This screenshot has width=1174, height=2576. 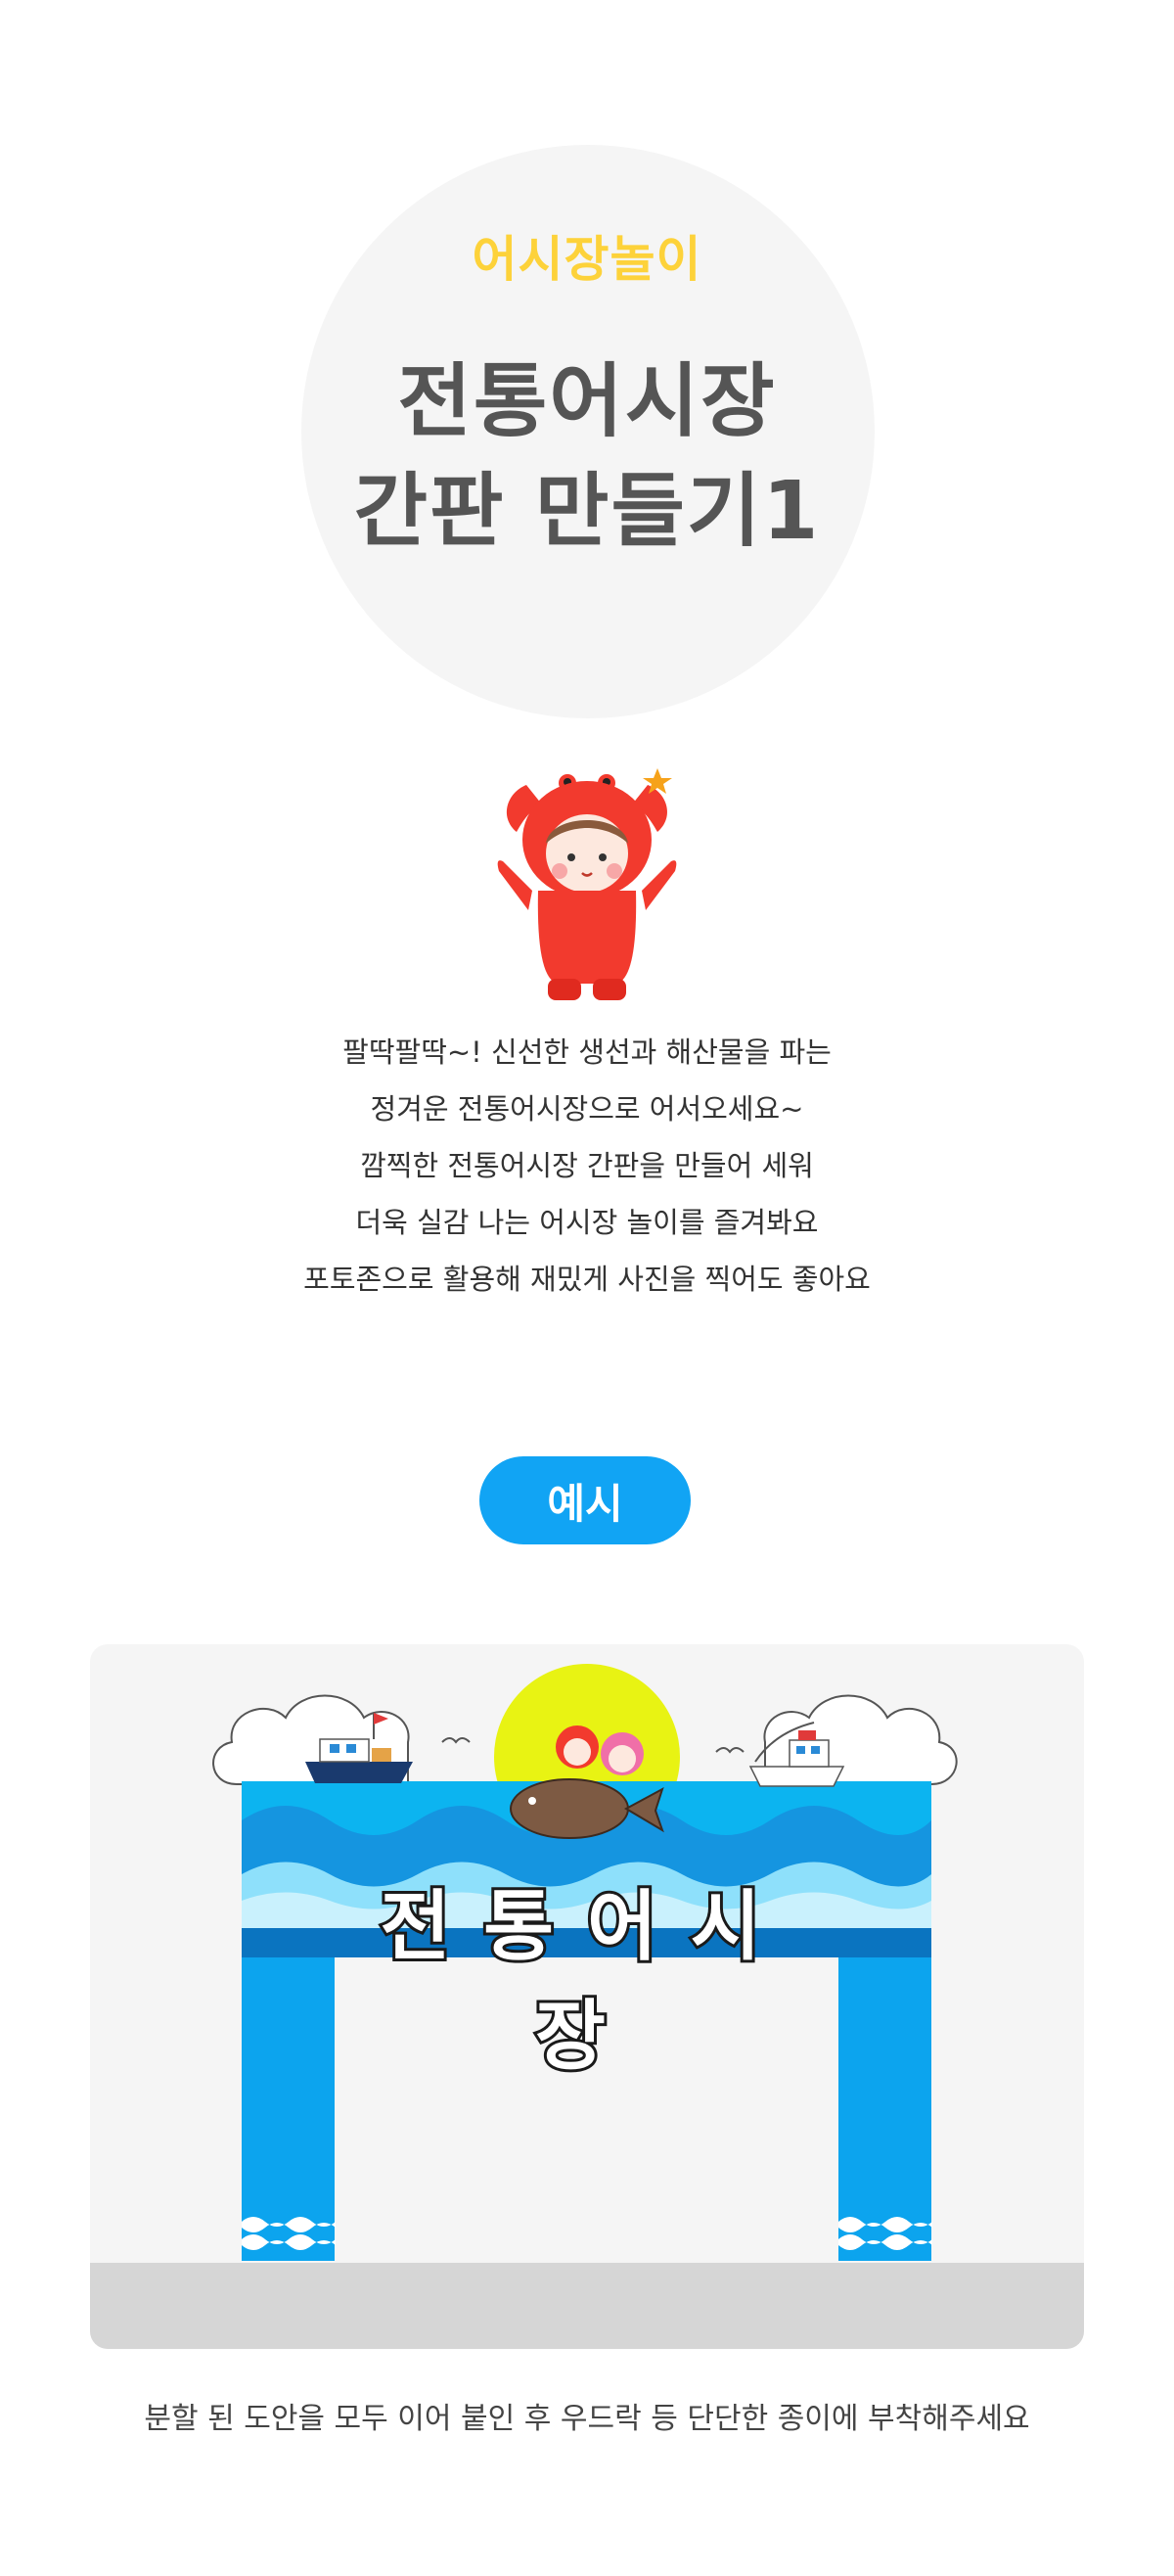 I want to click on description-line: 깜찍한 전통어시장 간판을 만들어 세워, so click(x=587, y=1165).